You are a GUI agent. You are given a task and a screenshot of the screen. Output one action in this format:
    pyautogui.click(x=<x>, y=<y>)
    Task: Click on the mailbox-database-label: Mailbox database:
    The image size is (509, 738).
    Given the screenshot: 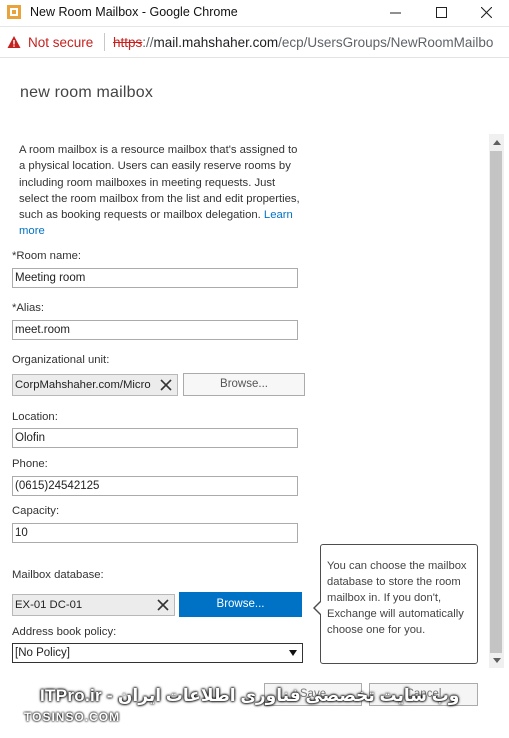 What is the action you would take?
    pyautogui.click(x=58, y=575)
    